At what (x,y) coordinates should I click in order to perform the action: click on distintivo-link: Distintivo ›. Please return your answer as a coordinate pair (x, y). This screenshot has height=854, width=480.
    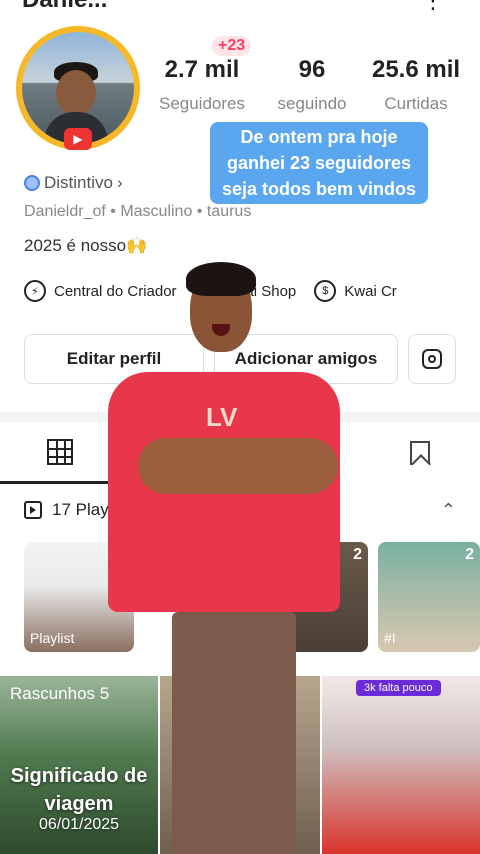
    Looking at the image, I should click on (73, 183).